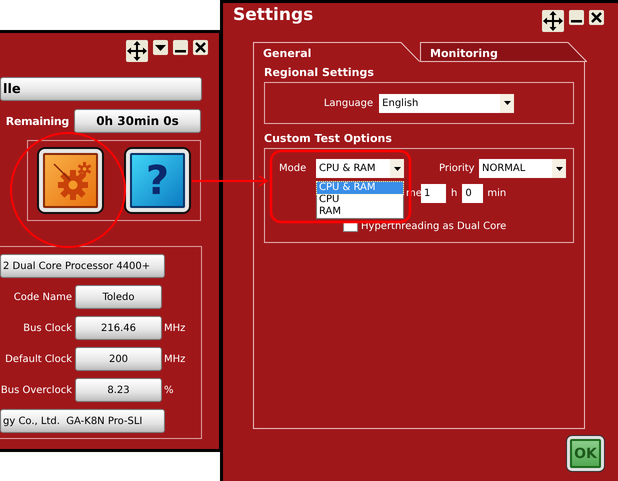 The image size is (618, 481). Describe the element at coordinates (118, 328) in the screenshot. I see `detail-field: 216.46` at that location.